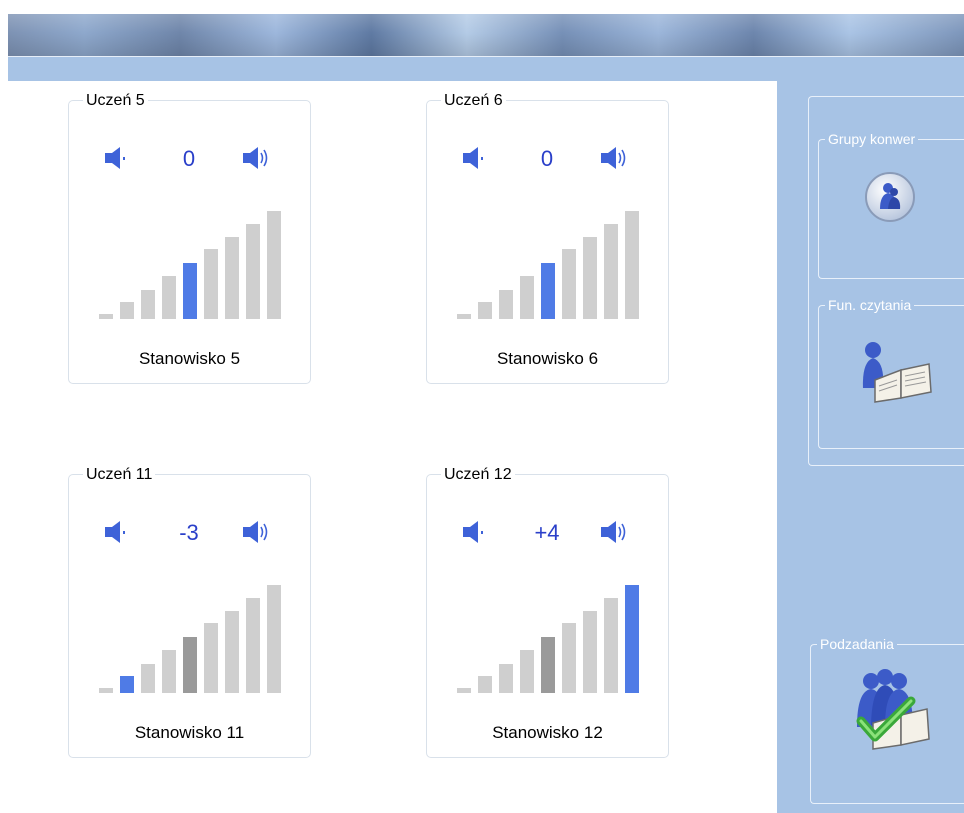 The image size is (964, 813). I want to click on groups-label: Grupy konwer, so click(872, 139).